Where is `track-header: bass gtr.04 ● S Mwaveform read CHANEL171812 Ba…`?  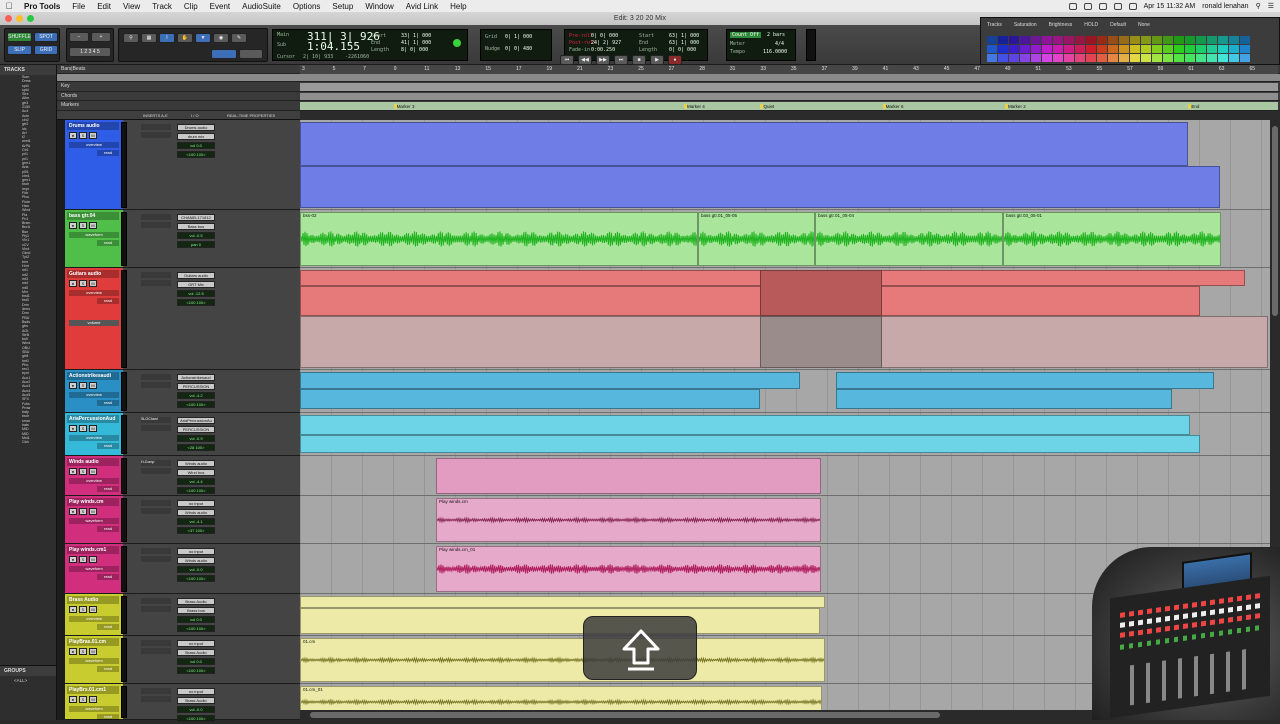
track-header: bass gtr.04 ● S Mwaveform read CHANEL171812 Ba… is located at coordinates (178, 239).